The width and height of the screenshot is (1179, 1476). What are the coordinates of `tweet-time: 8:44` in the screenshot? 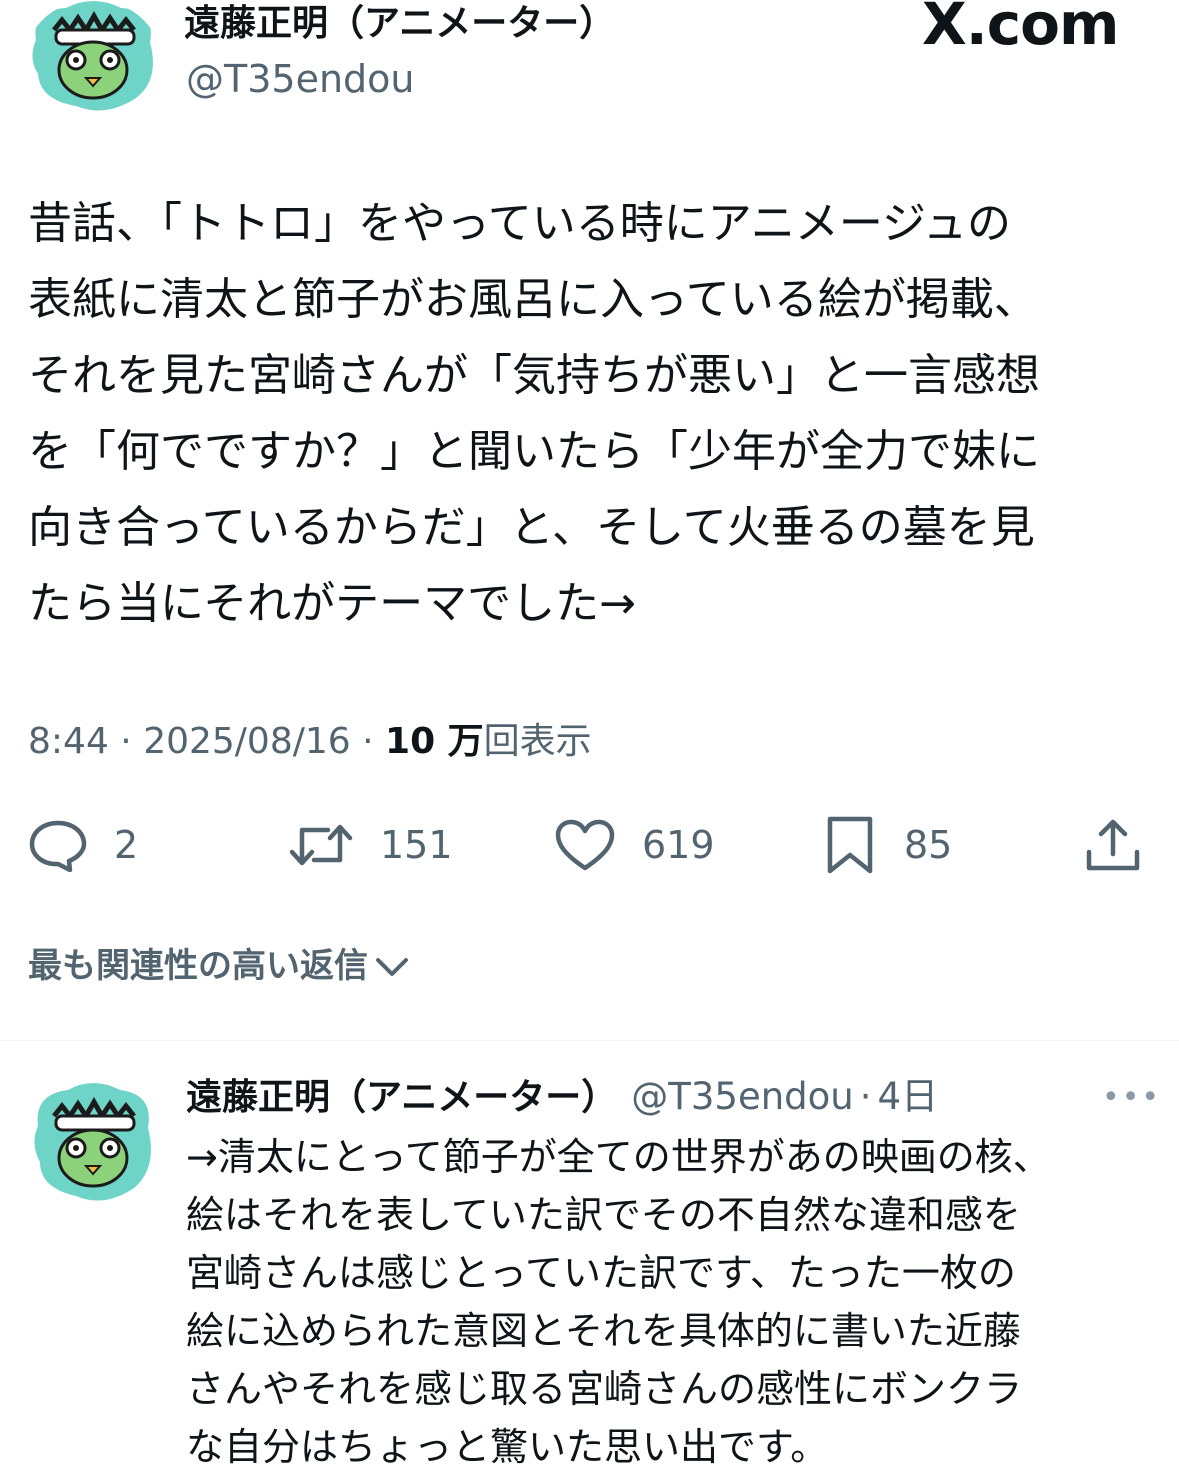 It's located at (68, 741).